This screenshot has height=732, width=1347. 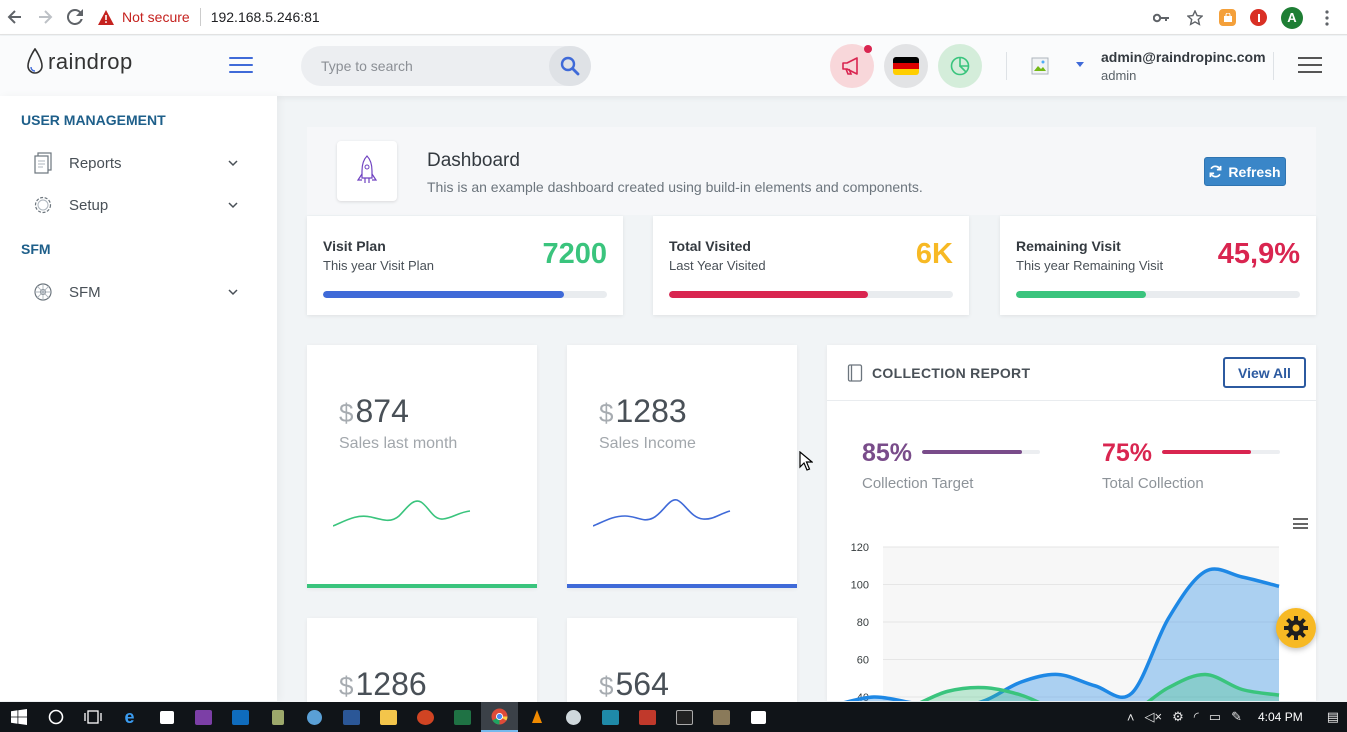 I want to click on pen-icon: ✎, so click(x=1236, y=717).